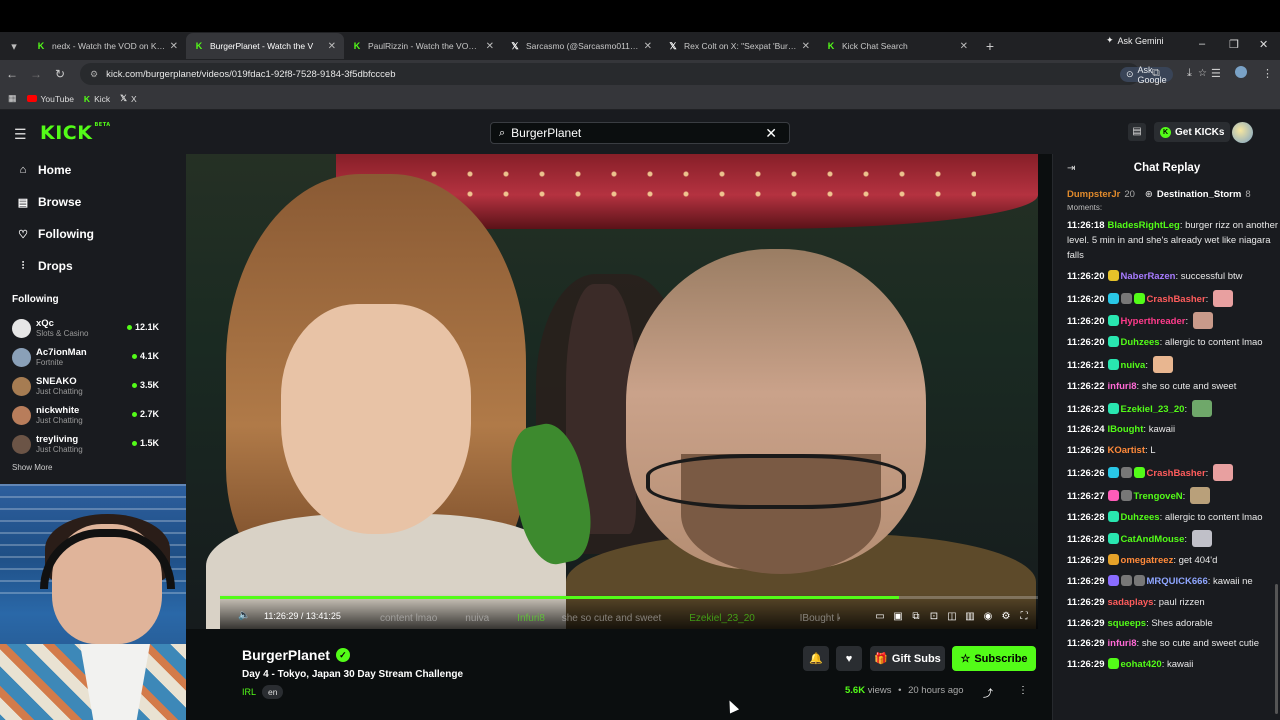 The width and height of the screenshot is (1280, 720). What do you see at coordinates (1241, 72) in the screenshot?
I see `profile-avatar` at bounding box center [1241, 72].